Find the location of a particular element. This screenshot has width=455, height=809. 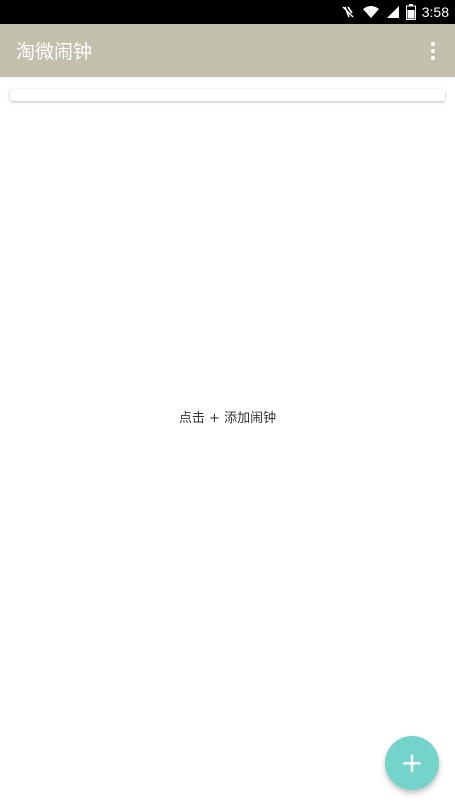

status-bar: 3:58 is located at coordinates (227, 12).